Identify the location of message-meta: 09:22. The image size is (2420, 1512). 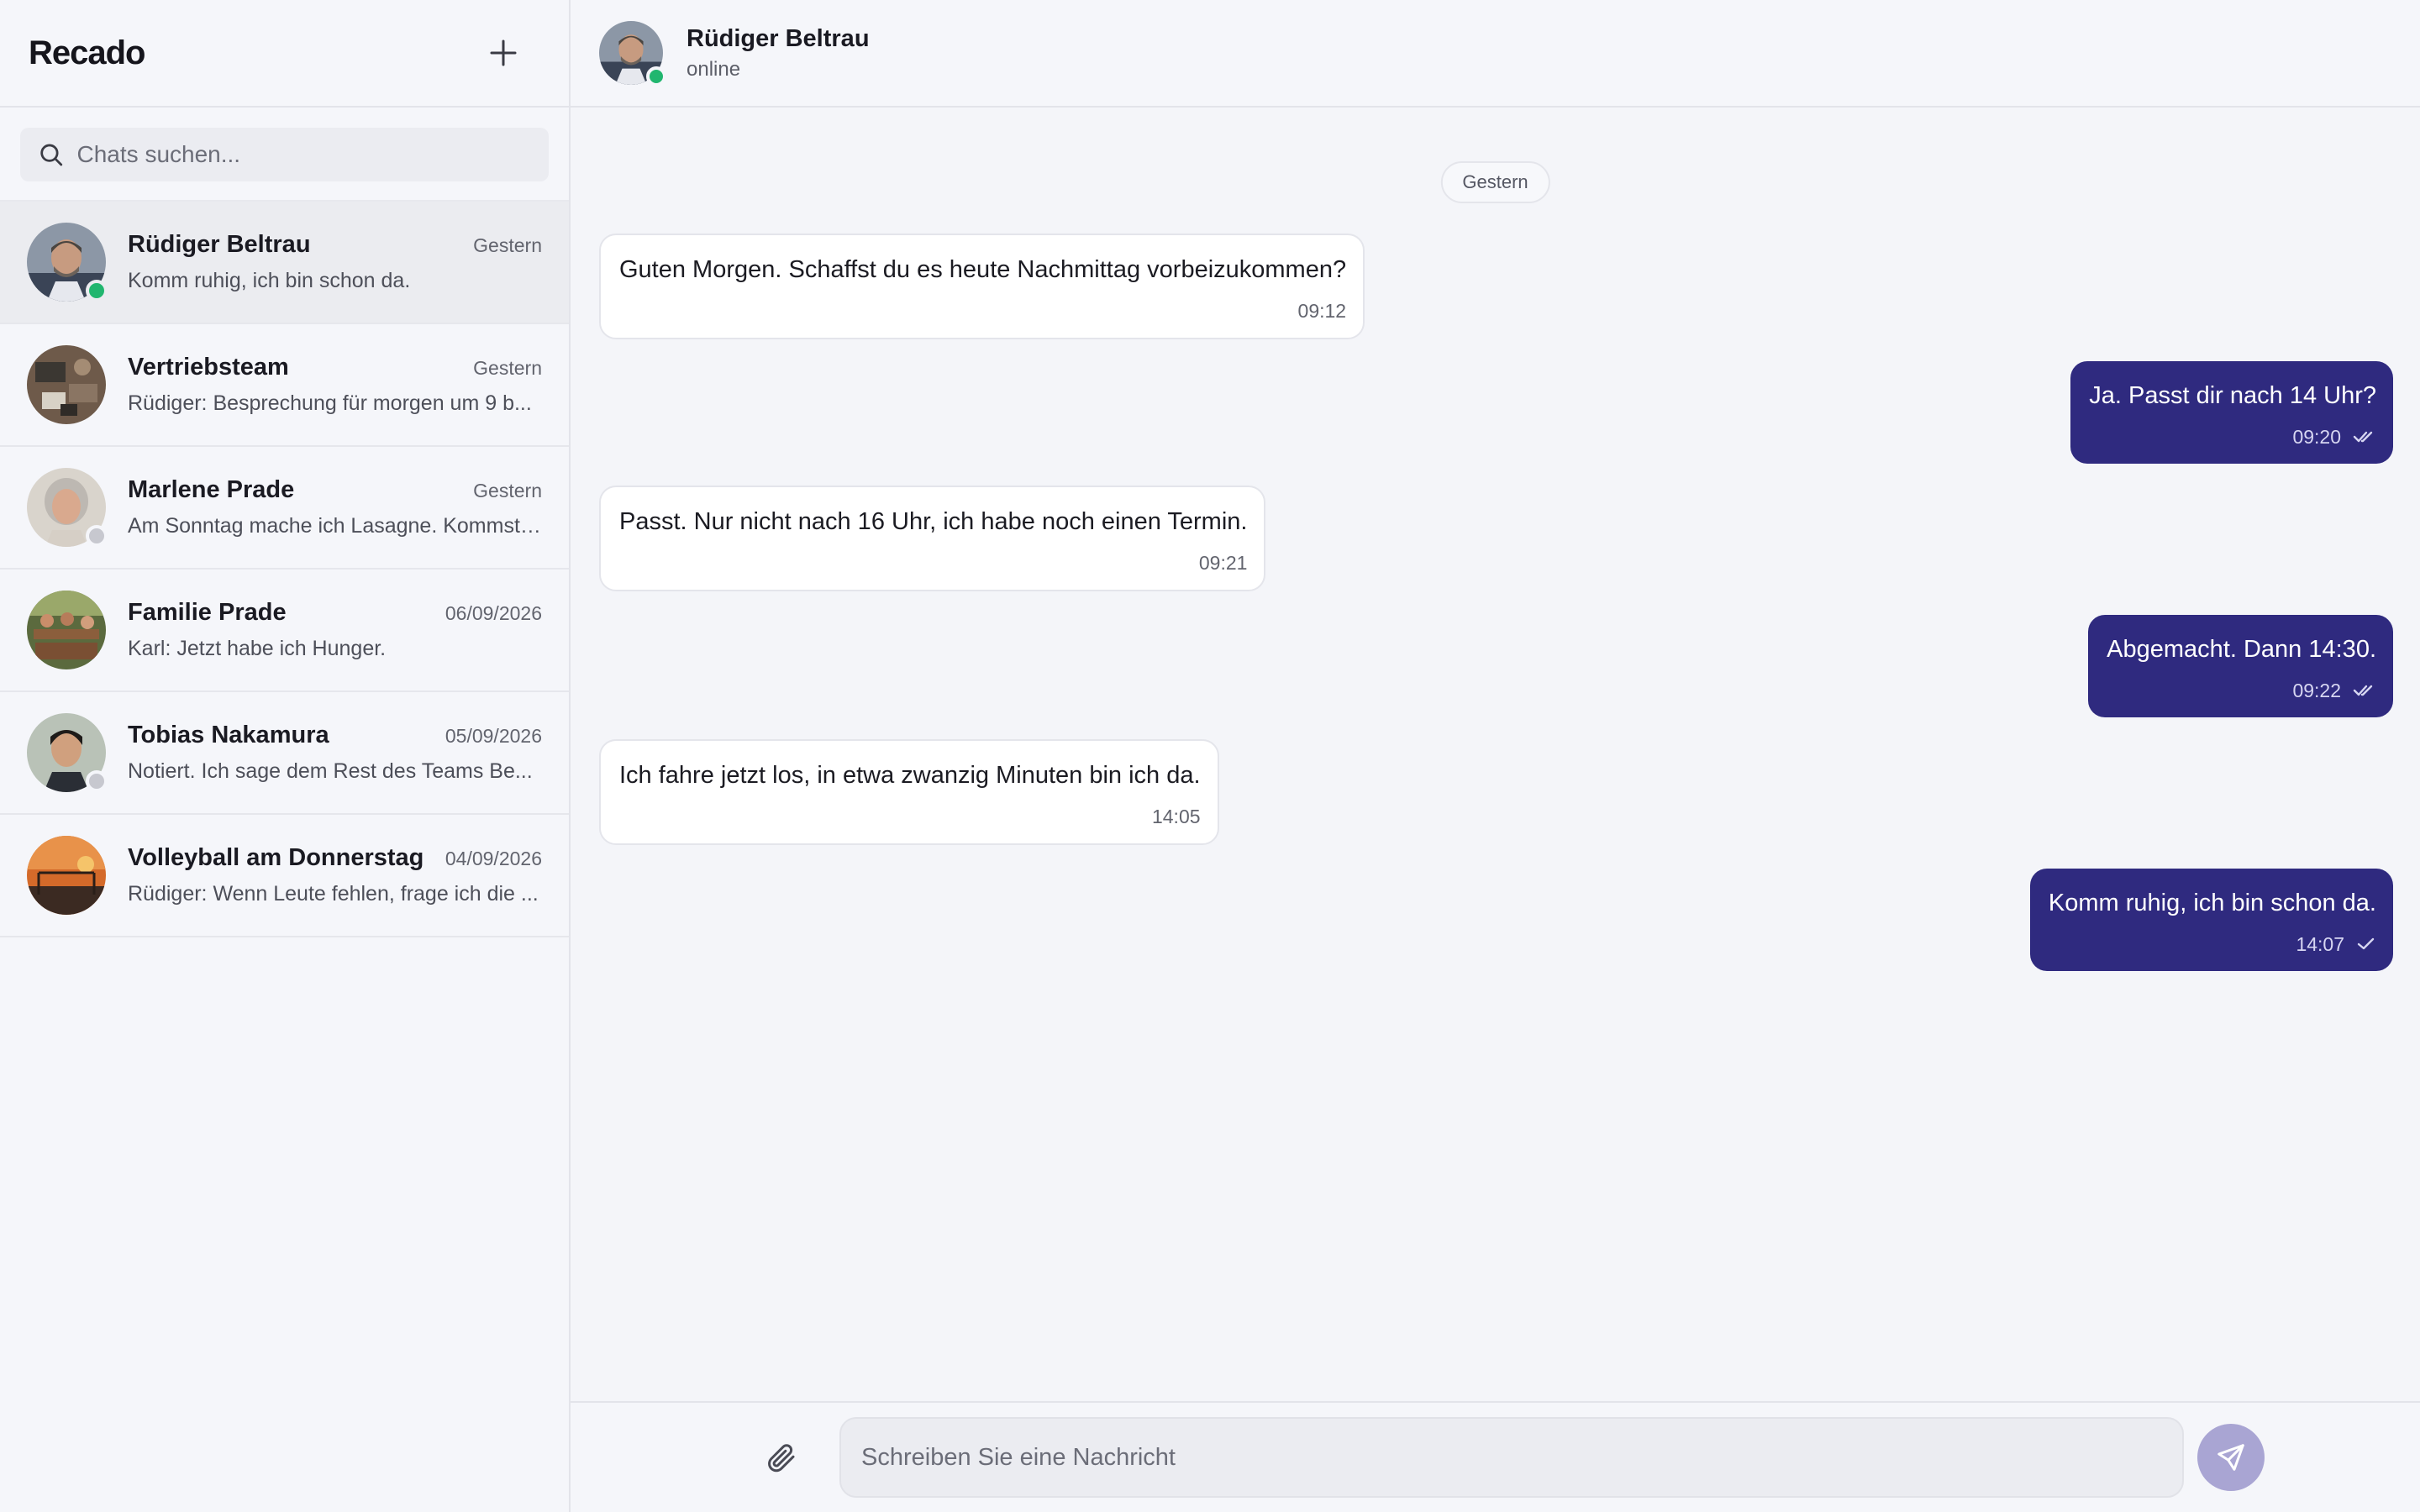
(2241, 691).